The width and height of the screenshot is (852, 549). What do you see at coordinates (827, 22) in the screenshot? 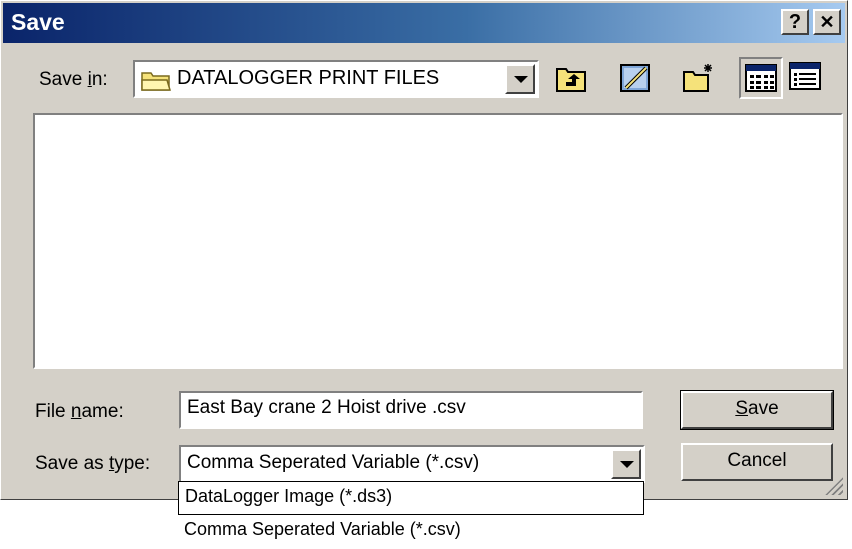
I see `close-button: ✕` at bounding box center [827, 22].